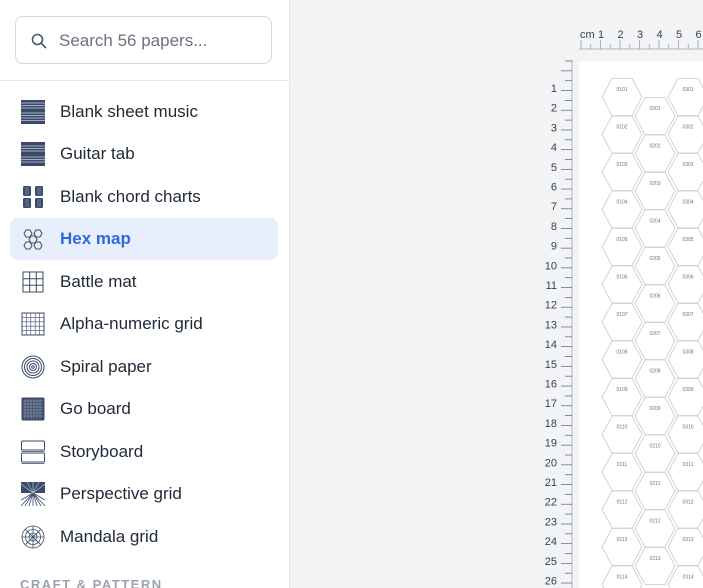  What do you see at coordinates (144, 282) in the screenshot?
I see `sidebar-item-battle-mat: Battle mat` at bounding box center [144, 282].